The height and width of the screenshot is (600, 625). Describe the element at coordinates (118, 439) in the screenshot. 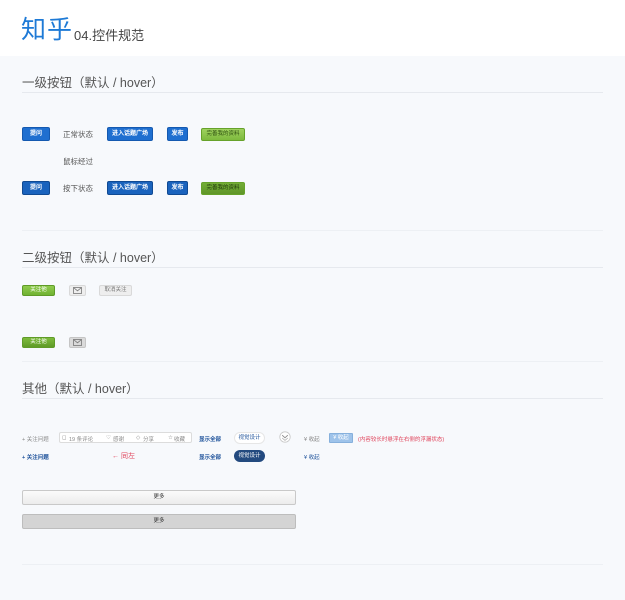

I see `thanks-link: 感谢` at that location.